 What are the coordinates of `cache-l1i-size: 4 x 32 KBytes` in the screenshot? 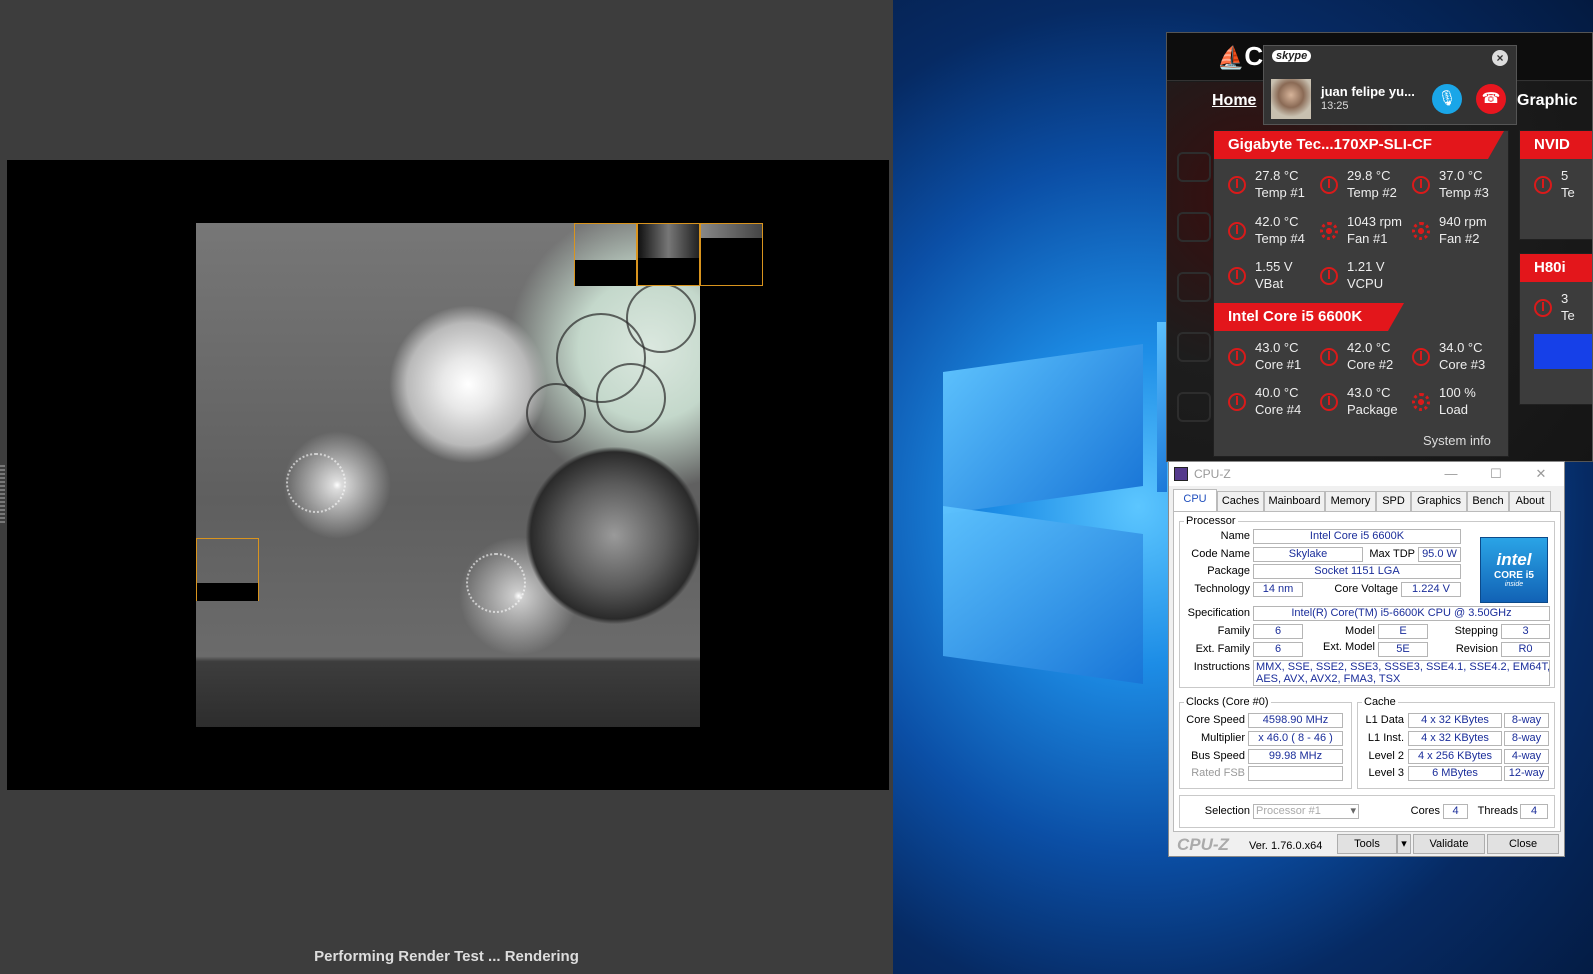 It's located at (1455, 738).